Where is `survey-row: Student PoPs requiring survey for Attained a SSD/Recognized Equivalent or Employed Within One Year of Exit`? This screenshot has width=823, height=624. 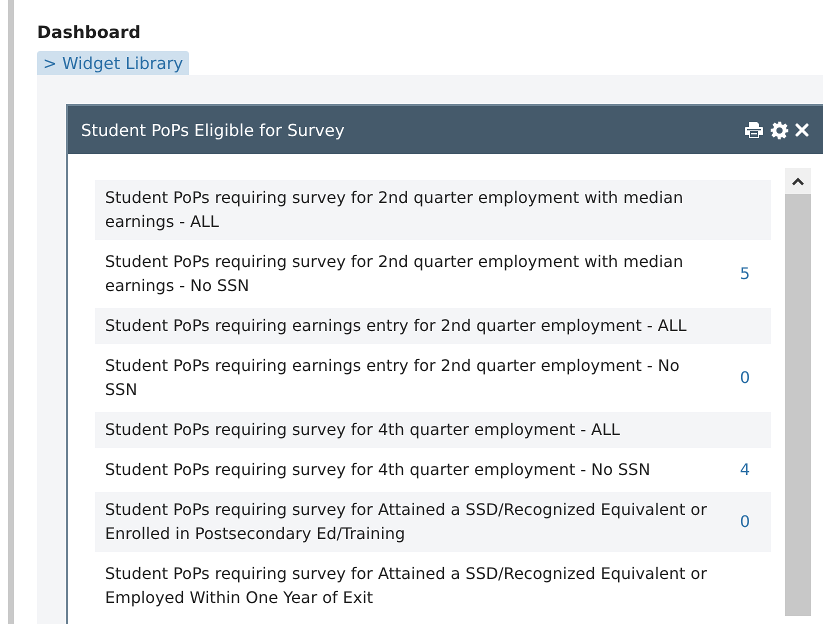
survey-row: Student PoPs requiring survey for Attained a SSD/Recognized Equivalent or Employed Within One Year of Exit is located at coordinates (433, 586).